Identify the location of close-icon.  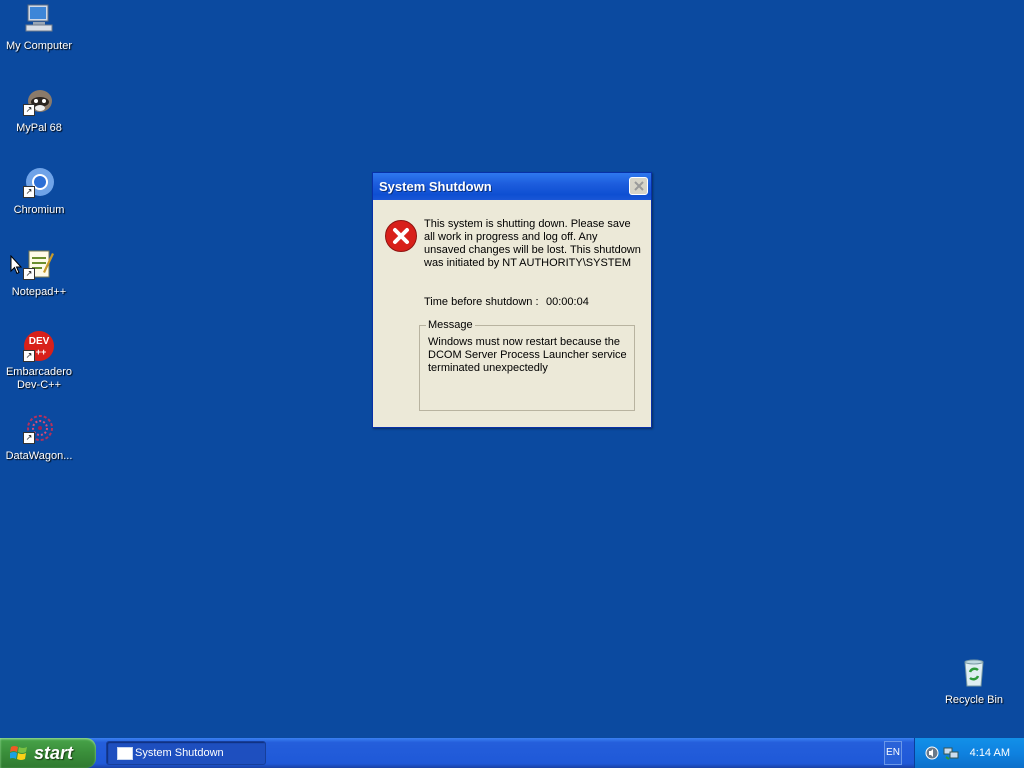
(638, 186).